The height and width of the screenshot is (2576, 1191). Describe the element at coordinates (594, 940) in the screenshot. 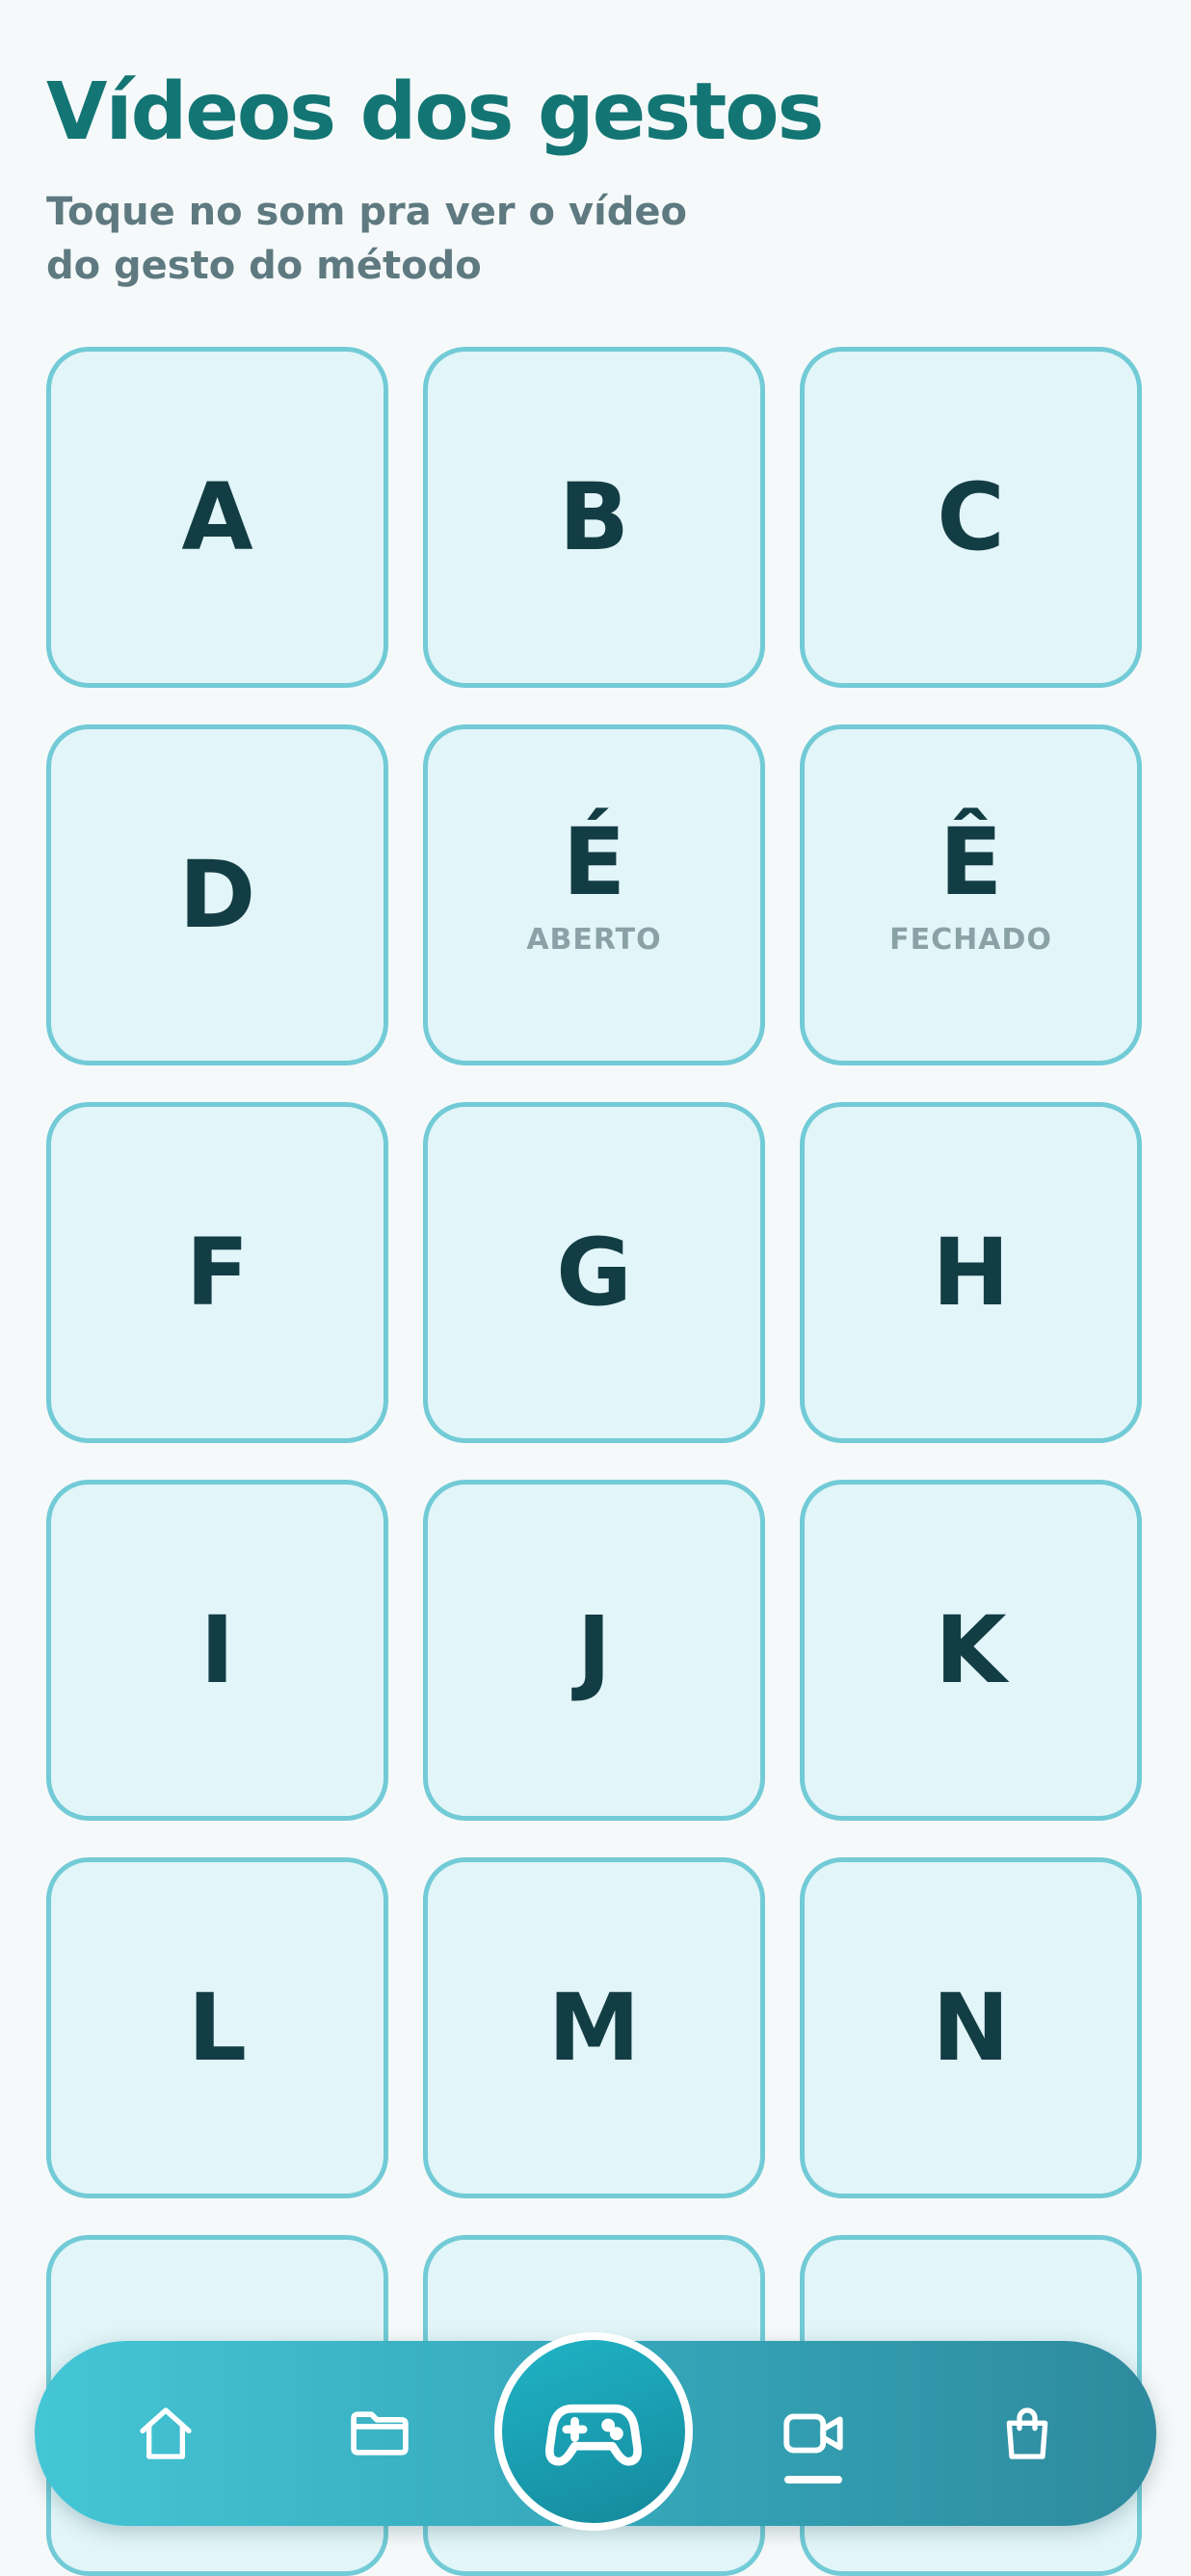

I see `tile-sublabel: ABERTO` at that location.